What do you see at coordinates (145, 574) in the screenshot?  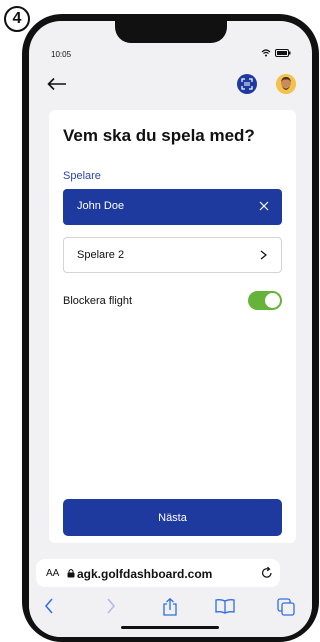 I see `url-text: agk.golfdashboard.com` at bounding box center [145, 574].